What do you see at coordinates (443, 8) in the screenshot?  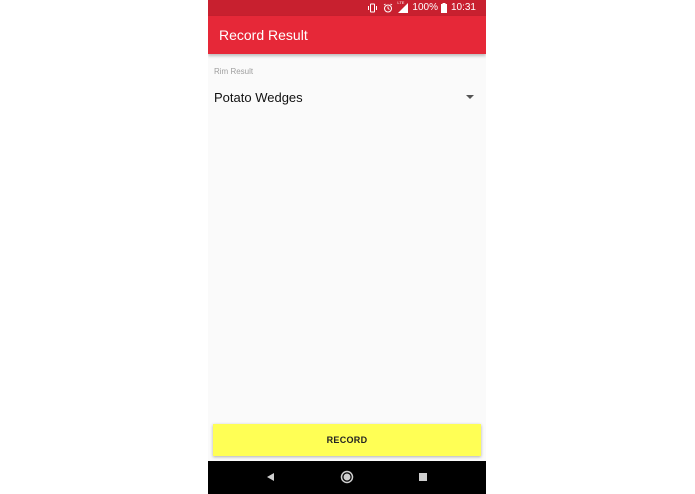 I see `battery-icon` at bounding box center [443, 8].